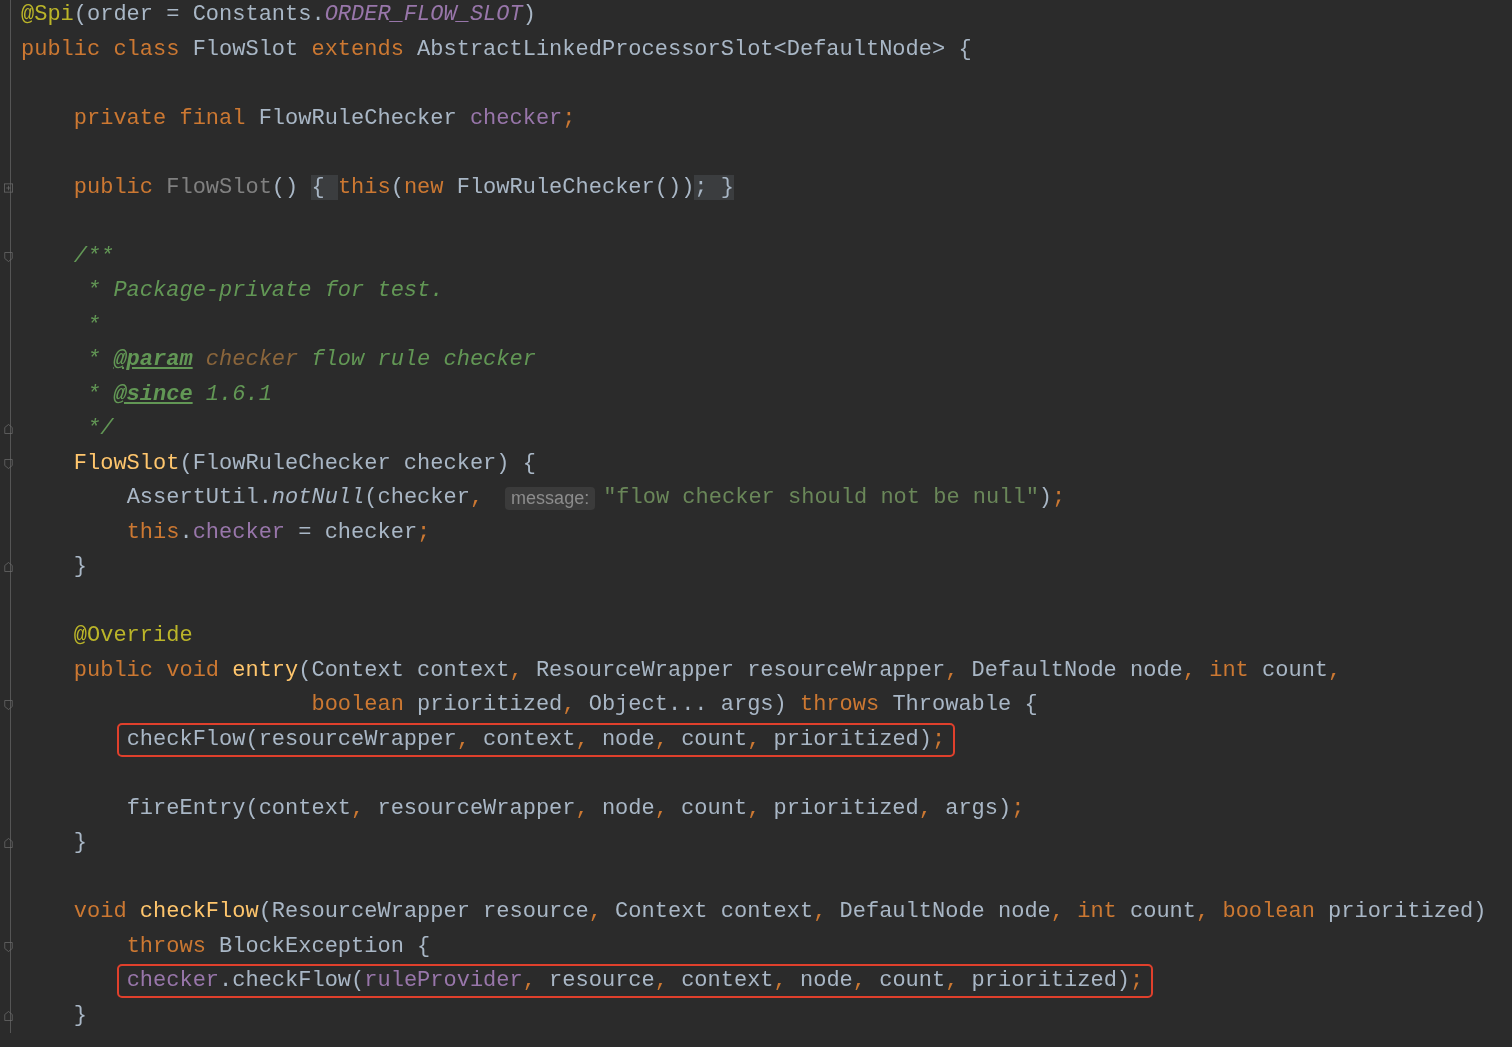 The height and width of the screenshot is (1047, 1512). I want to click on code-text: /**, so click(93, 256).